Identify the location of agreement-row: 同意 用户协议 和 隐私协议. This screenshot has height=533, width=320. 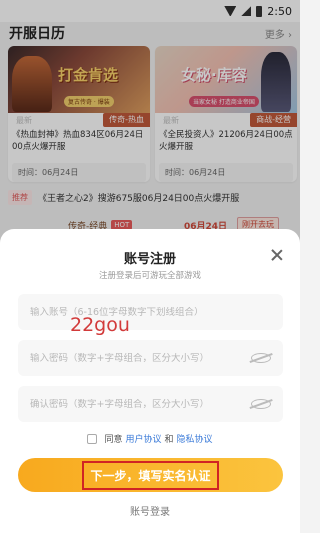
(150, 438).